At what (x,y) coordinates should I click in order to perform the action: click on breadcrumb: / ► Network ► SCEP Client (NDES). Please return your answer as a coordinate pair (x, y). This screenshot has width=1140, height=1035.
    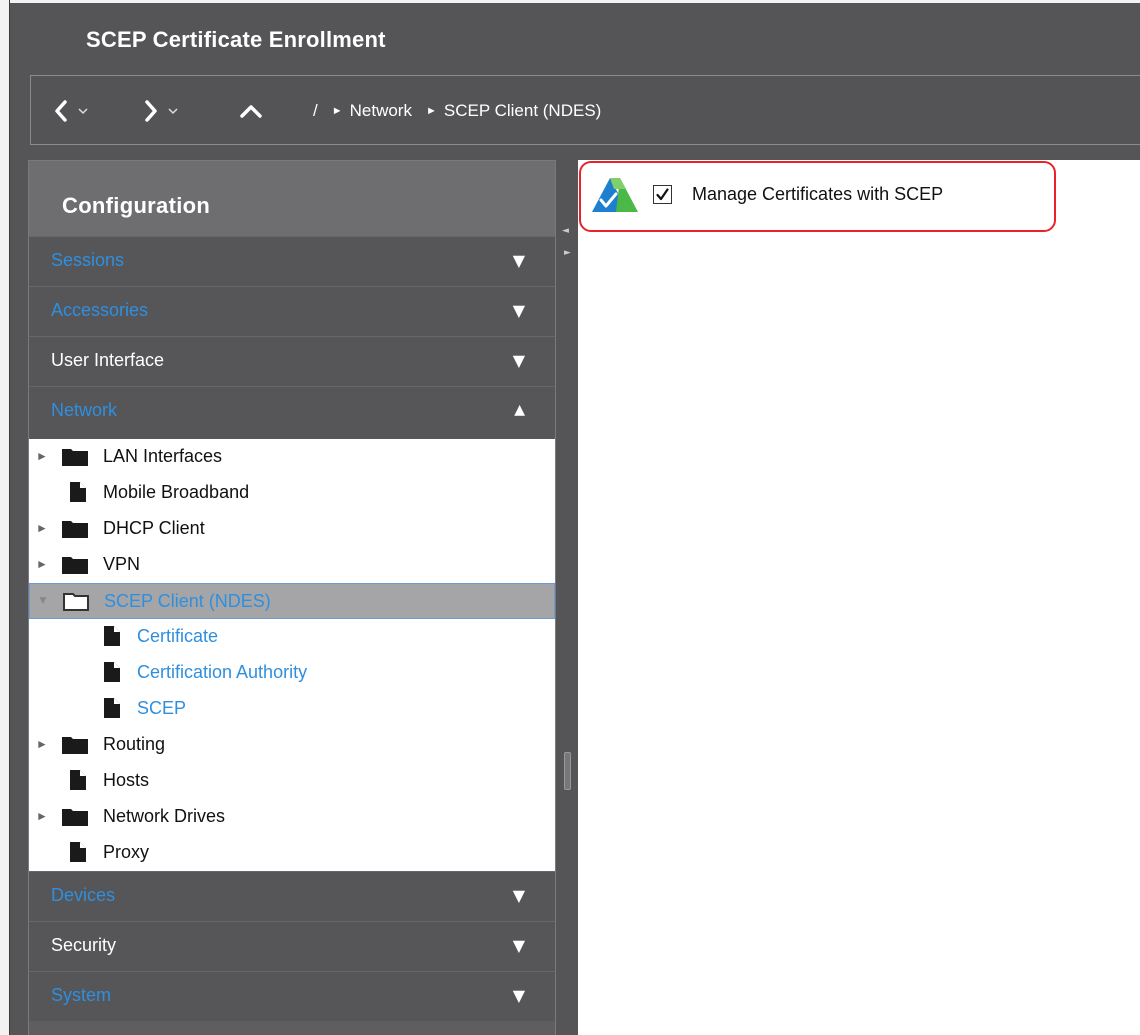
    Looking at the image, I should click on (457, 111).